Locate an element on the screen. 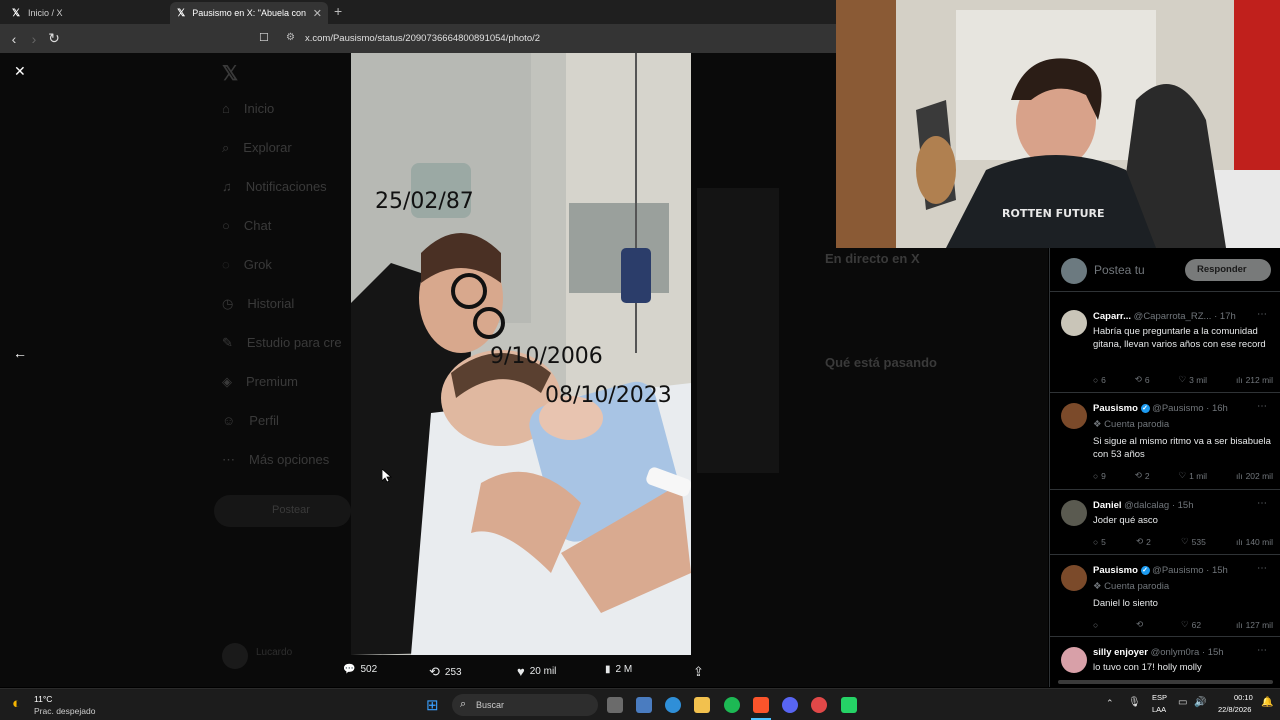 Image resolution: width=1280 pixels, height=720 pixels. sidebar-item-icon: ◌ is located at coordinates (226, 264).